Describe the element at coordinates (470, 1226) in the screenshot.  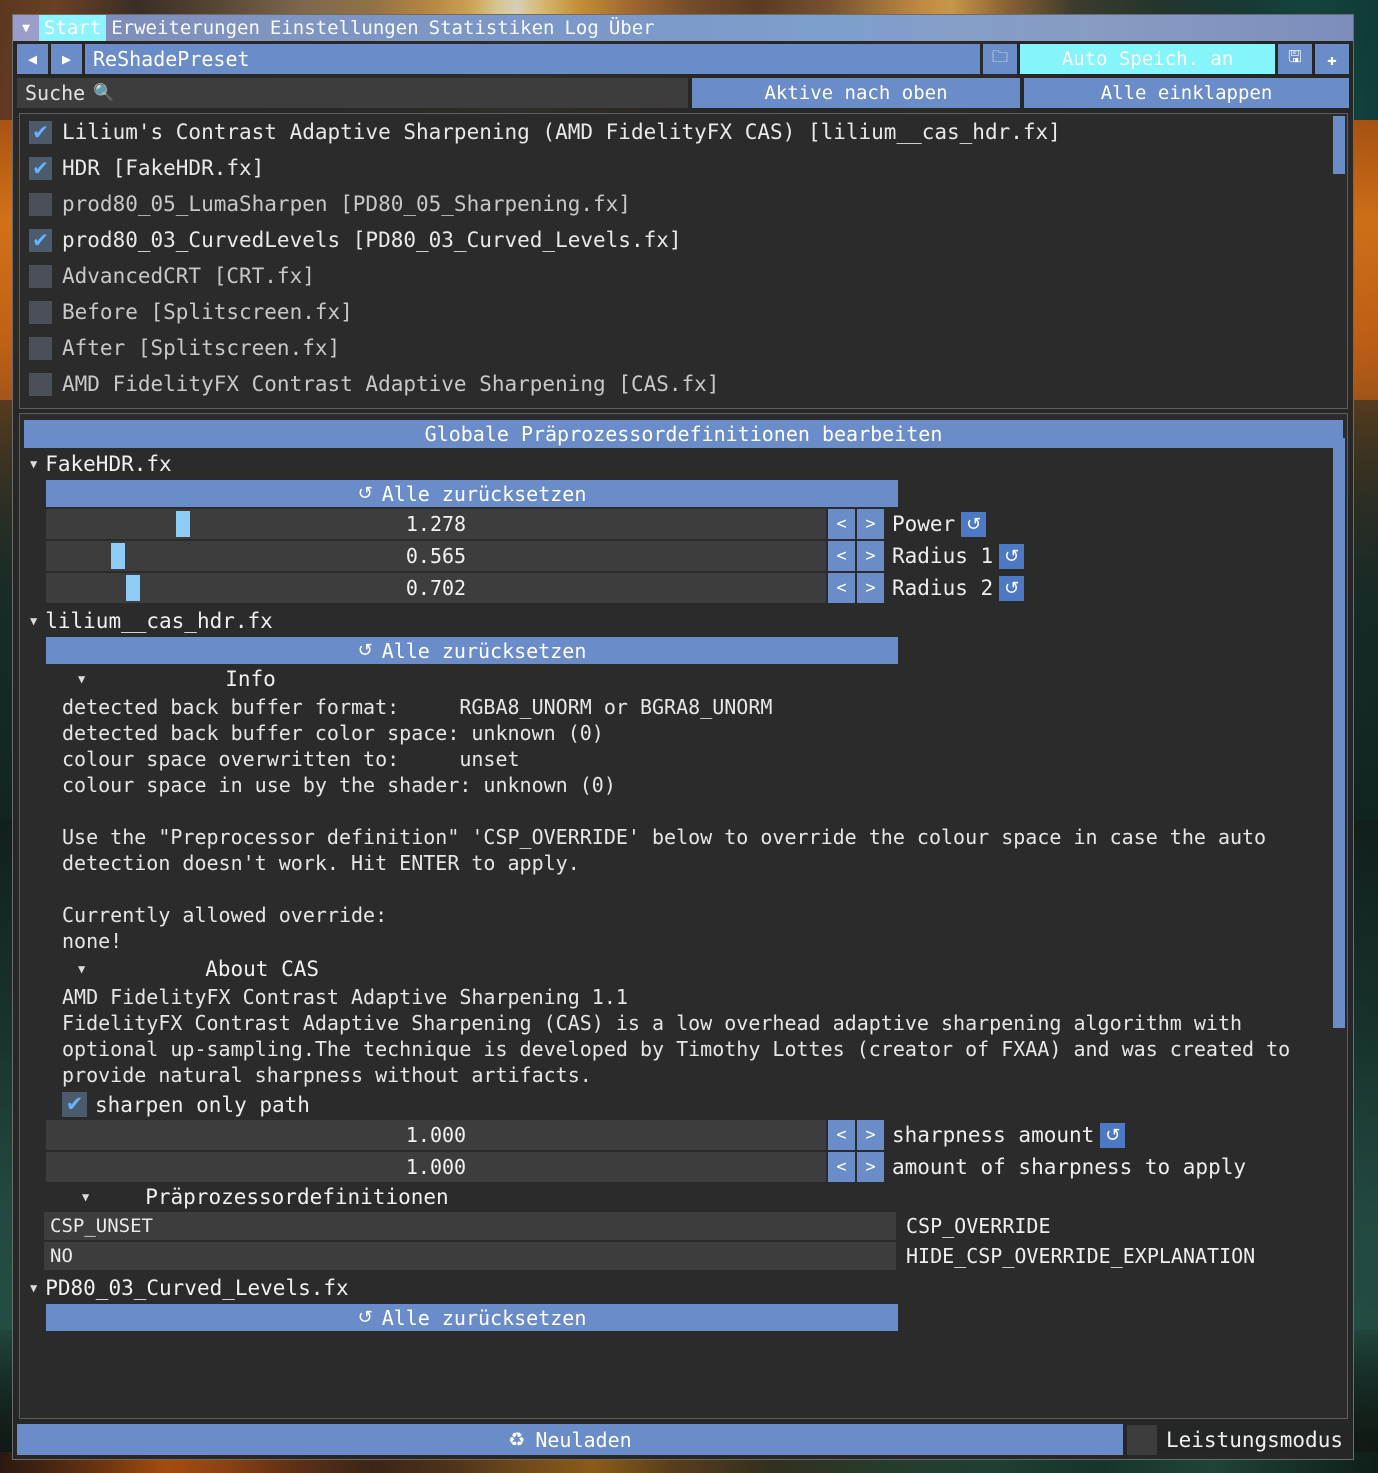
I see `preprocessor-value-input: CSP_UNSET` at that location.